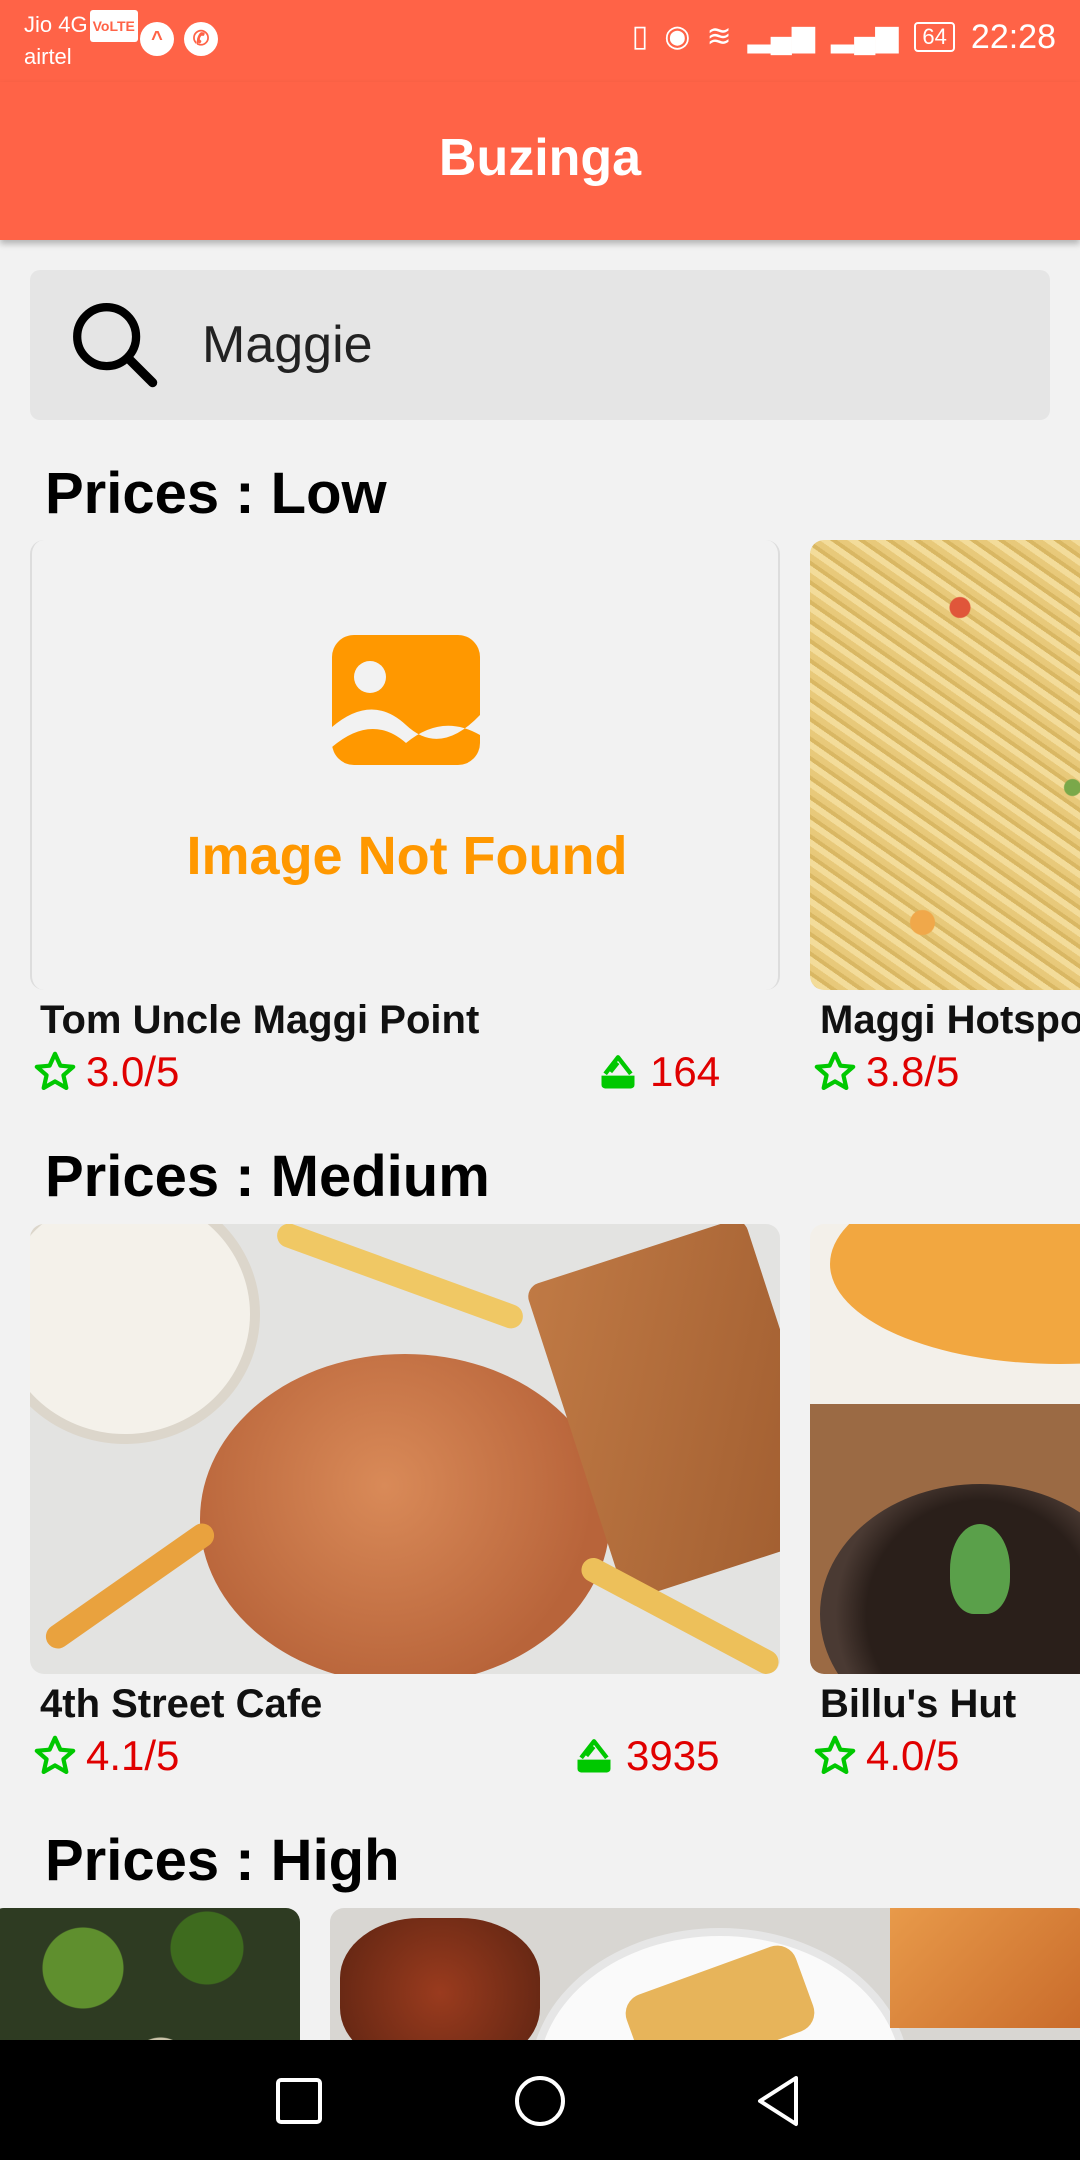  I want to click on pastry-shape, so click(985, 1968).